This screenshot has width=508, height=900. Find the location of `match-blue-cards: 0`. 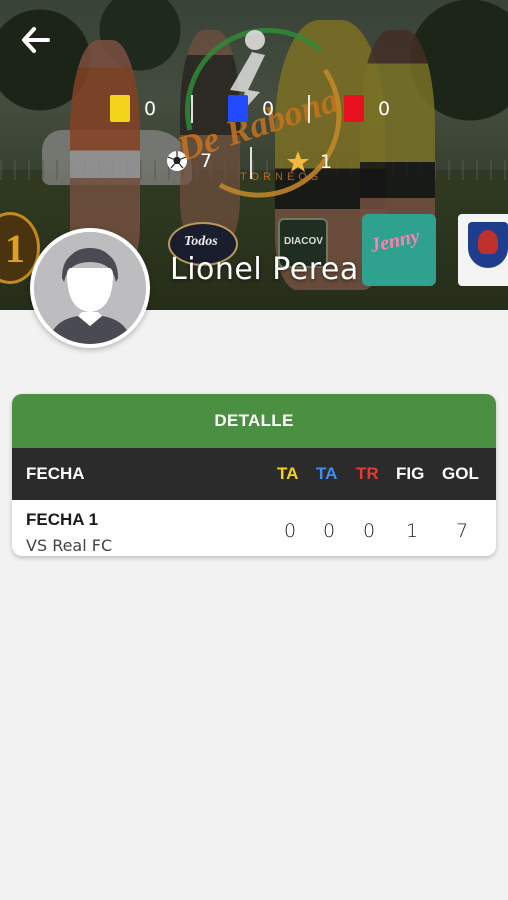

match-blue-cards: 0 is located at coordinates (329, 531).